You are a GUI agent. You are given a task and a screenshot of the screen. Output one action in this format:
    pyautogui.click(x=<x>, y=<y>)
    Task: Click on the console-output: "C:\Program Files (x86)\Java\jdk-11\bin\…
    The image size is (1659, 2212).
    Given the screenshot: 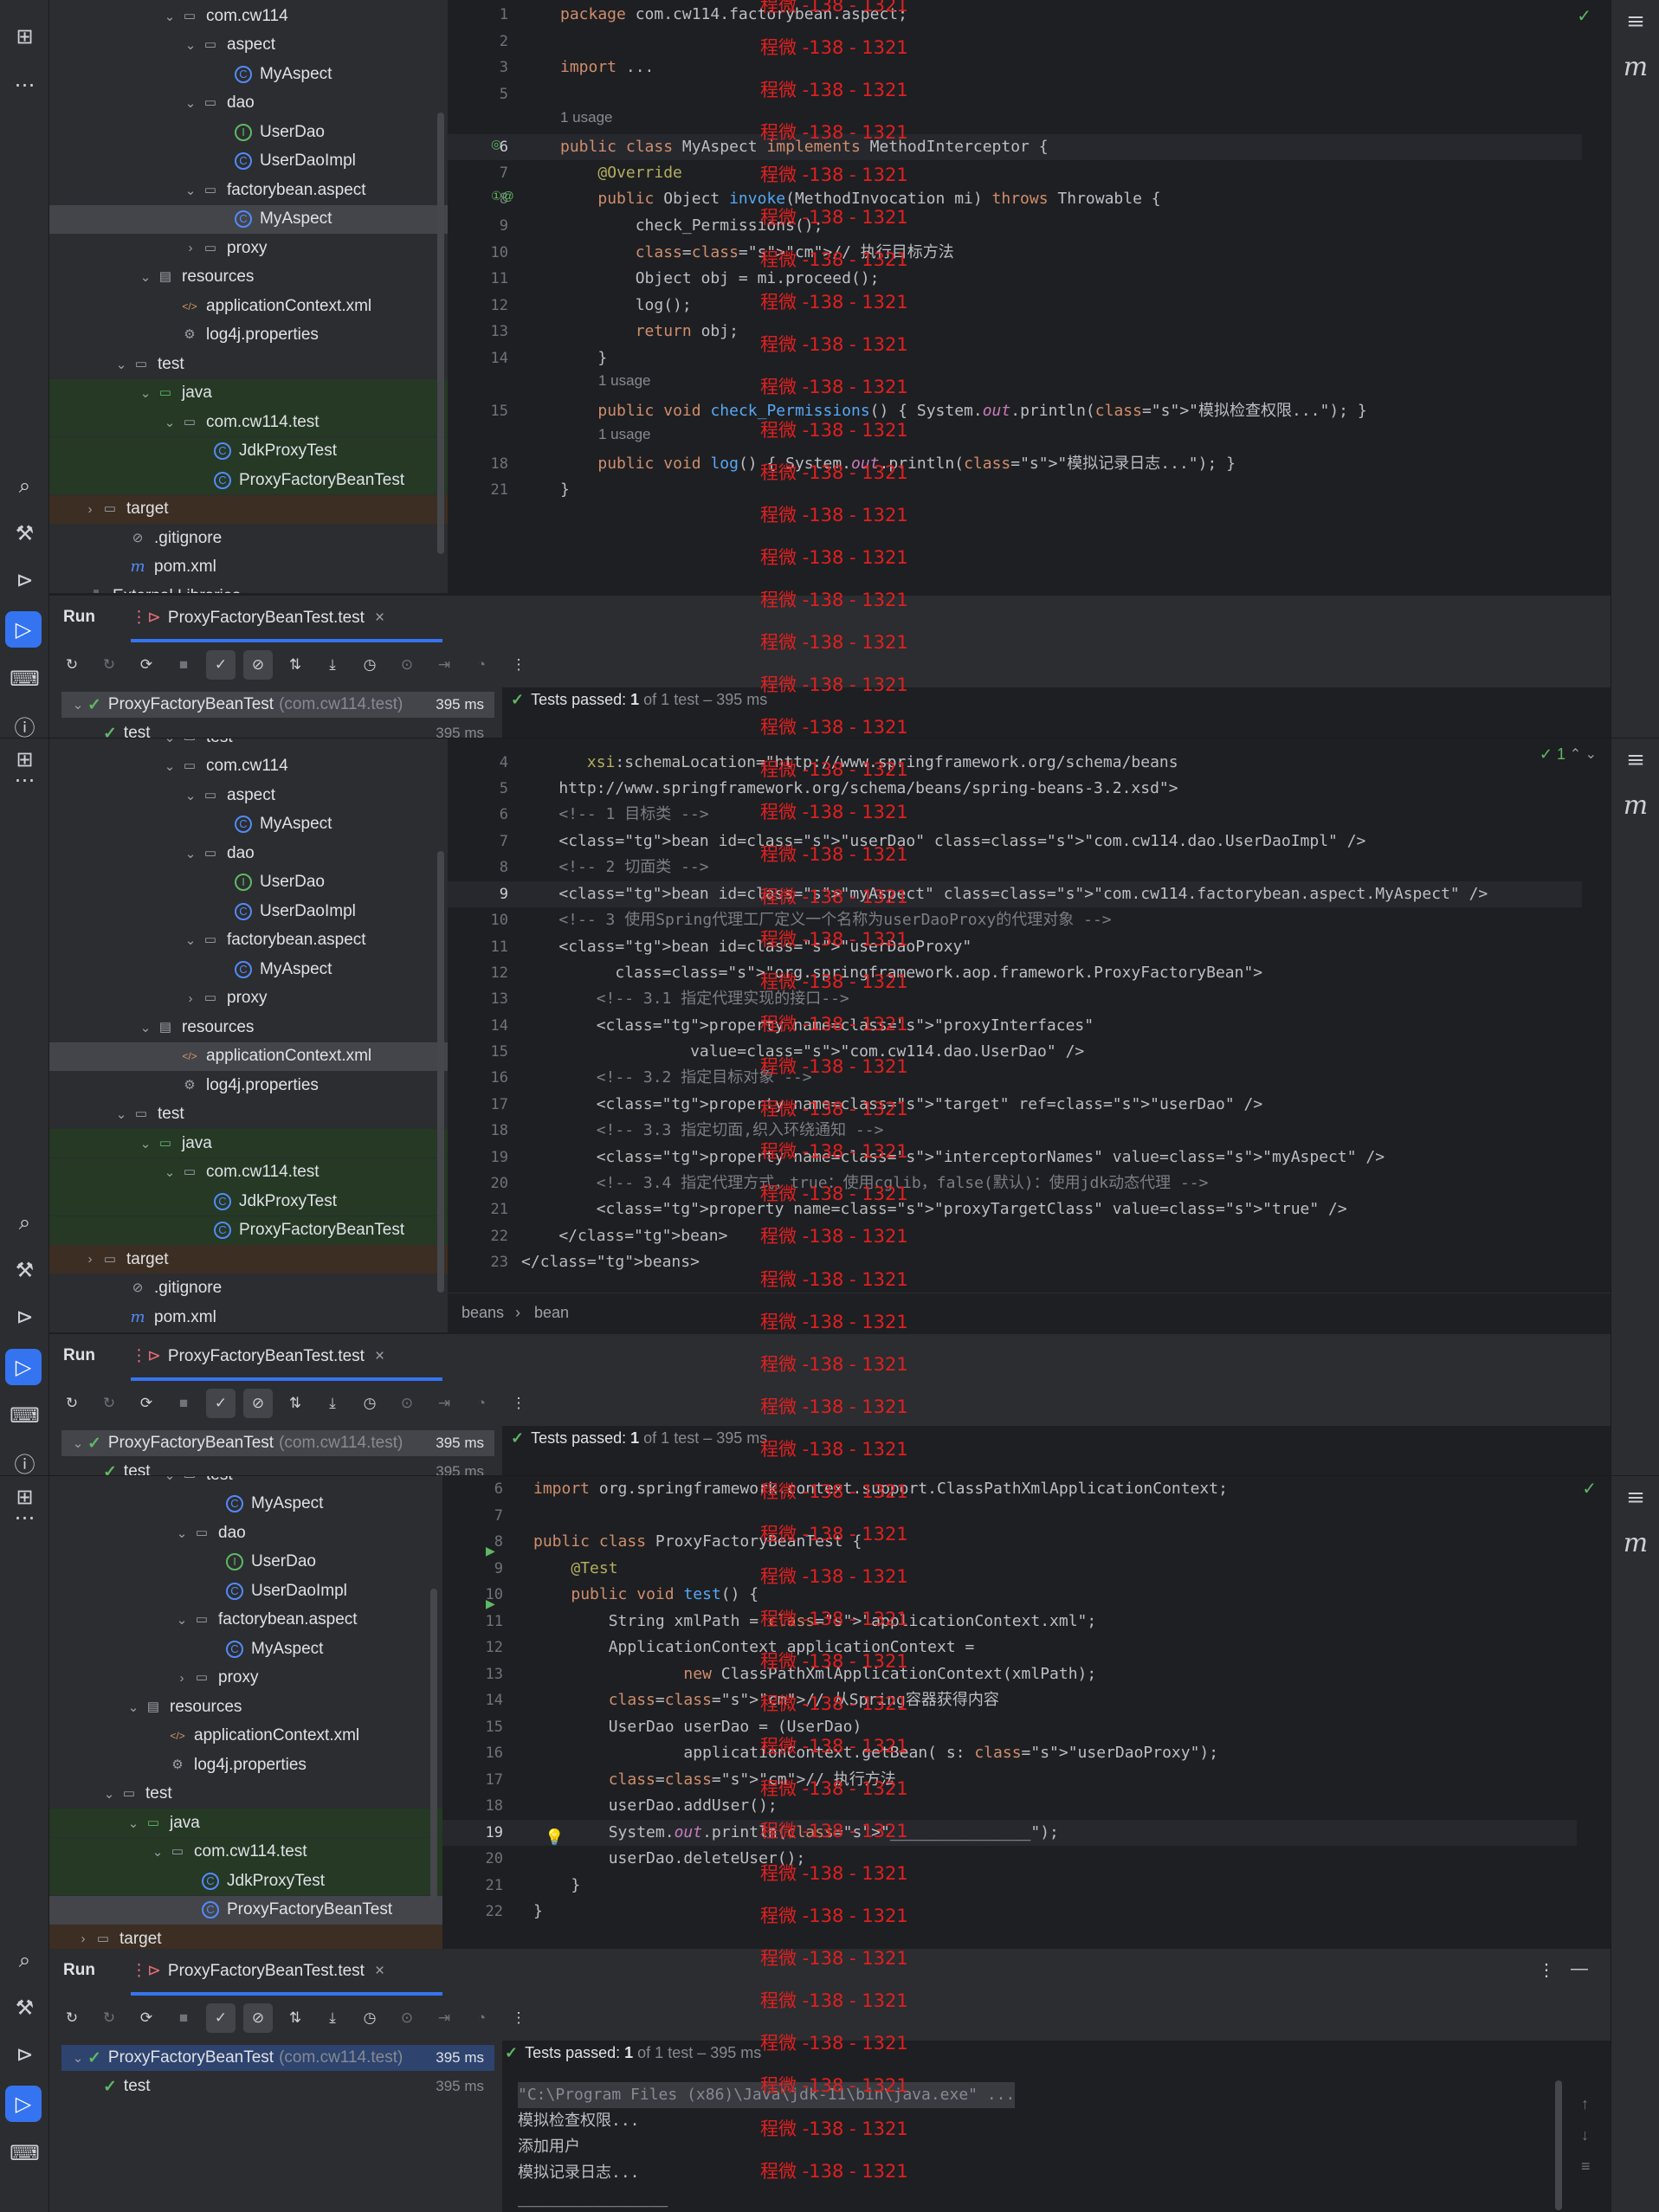 What is the action you would take?
    pyautogui.click(x=1033, y=2143)
    